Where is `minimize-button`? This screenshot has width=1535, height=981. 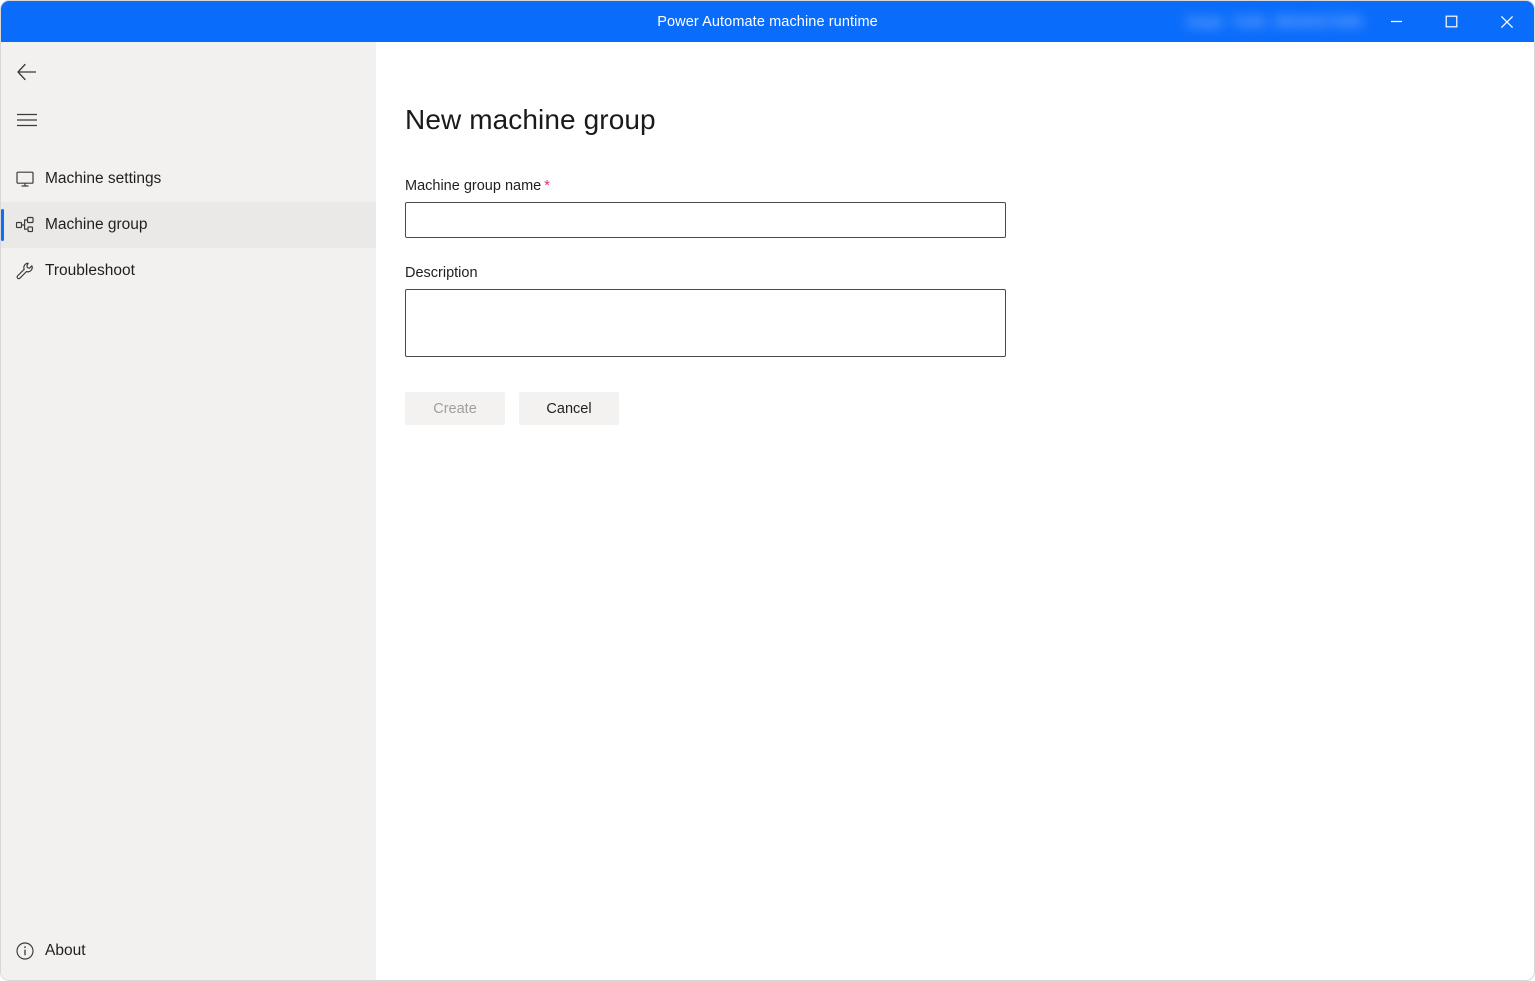 minimize-button is located at coordinates (1396, 21).